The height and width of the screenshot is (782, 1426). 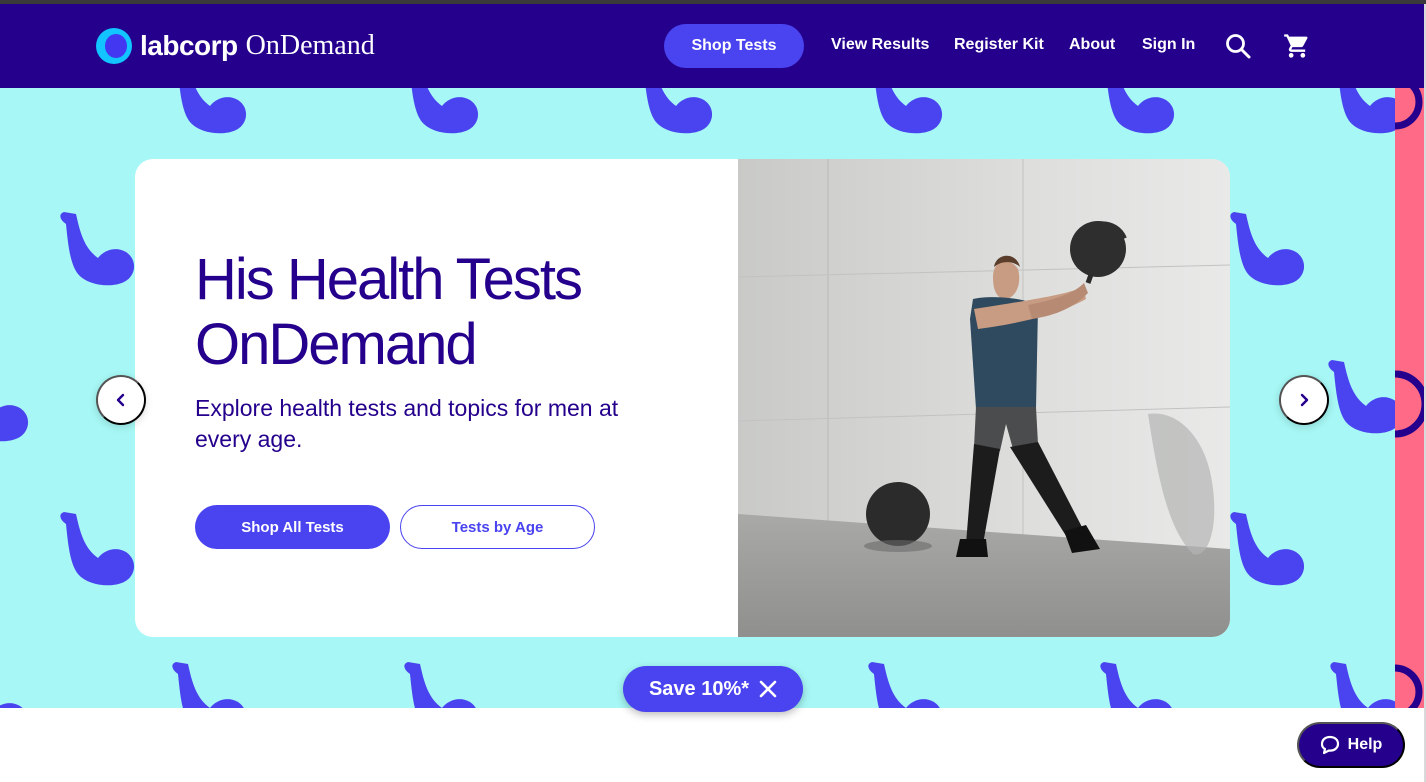 What do you see at coordinates (1238, 46) in the screenshot?
I see `search-icon` at bounding box center [1238, 46].